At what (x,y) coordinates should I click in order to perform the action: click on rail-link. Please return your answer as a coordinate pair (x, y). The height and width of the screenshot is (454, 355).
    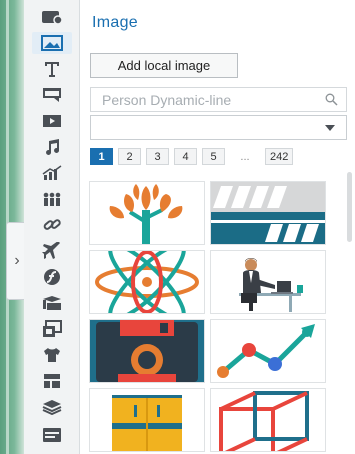
    Looking at the image, I should click on (52, 225).